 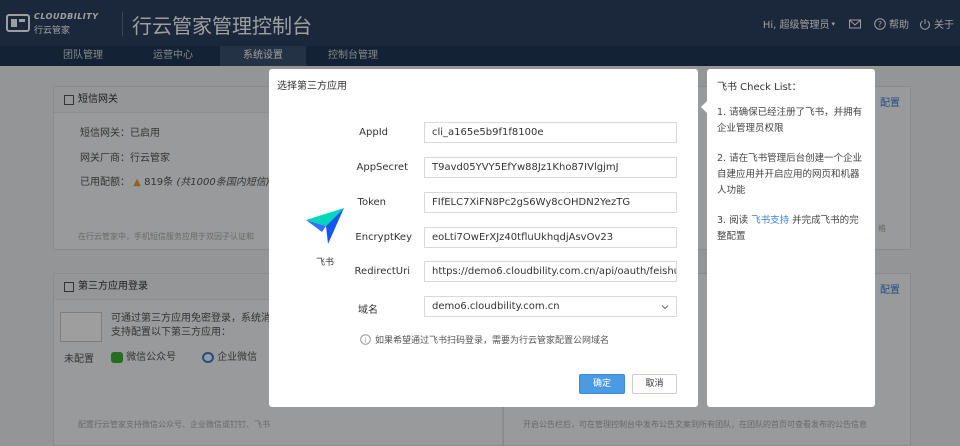 What do you see at coordinates (371, 202) in the screenshot?
I see `token-label: Token` at bounding box center [371, 202].